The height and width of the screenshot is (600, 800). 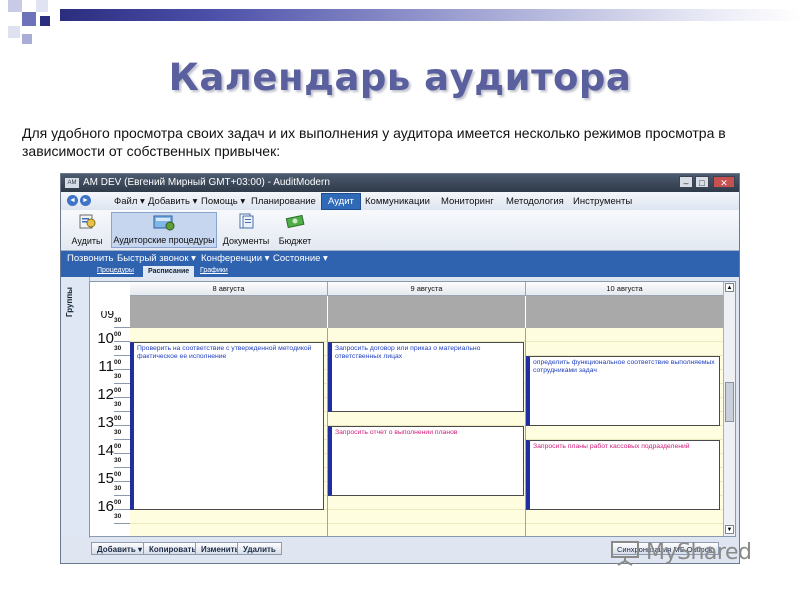 I want to click on view-subtabs: Процедуры Расписание Графики, so click(x=400, y=271).